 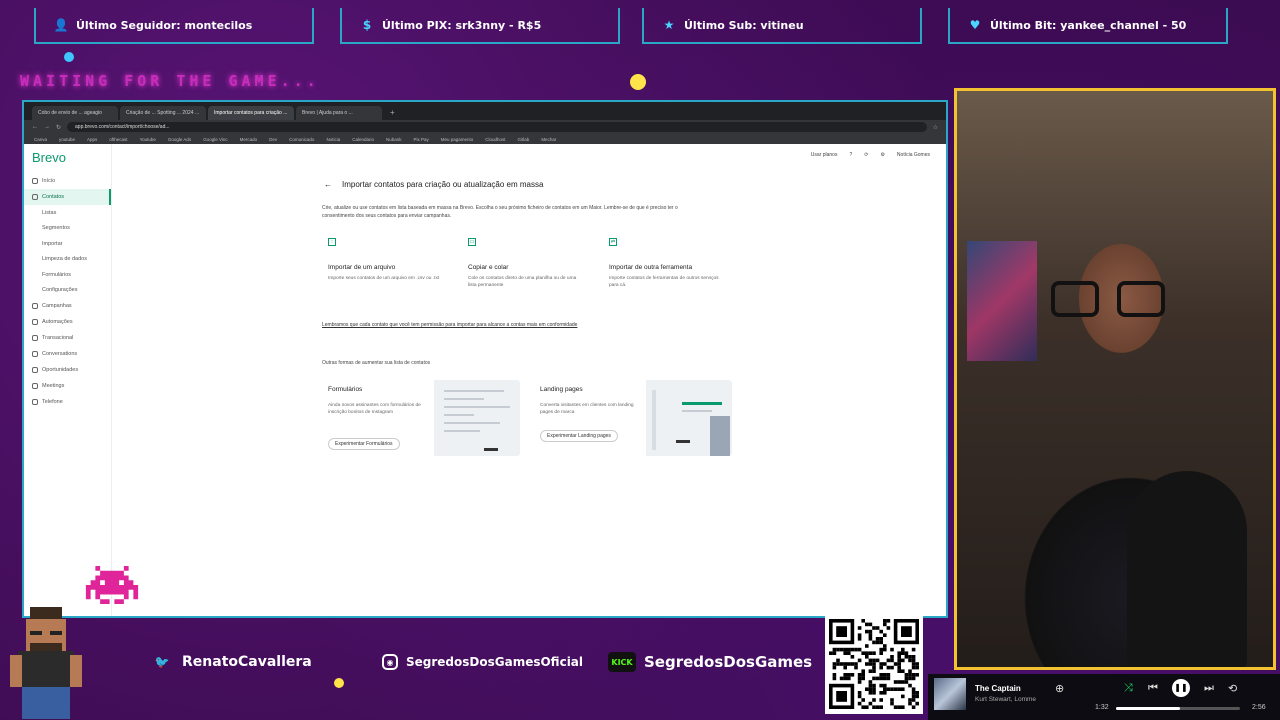 What do you see at coordinates (67, 338) in the screenshot?
I see `sidebar-item-10: Transacional` at bounding box center [67, 338].